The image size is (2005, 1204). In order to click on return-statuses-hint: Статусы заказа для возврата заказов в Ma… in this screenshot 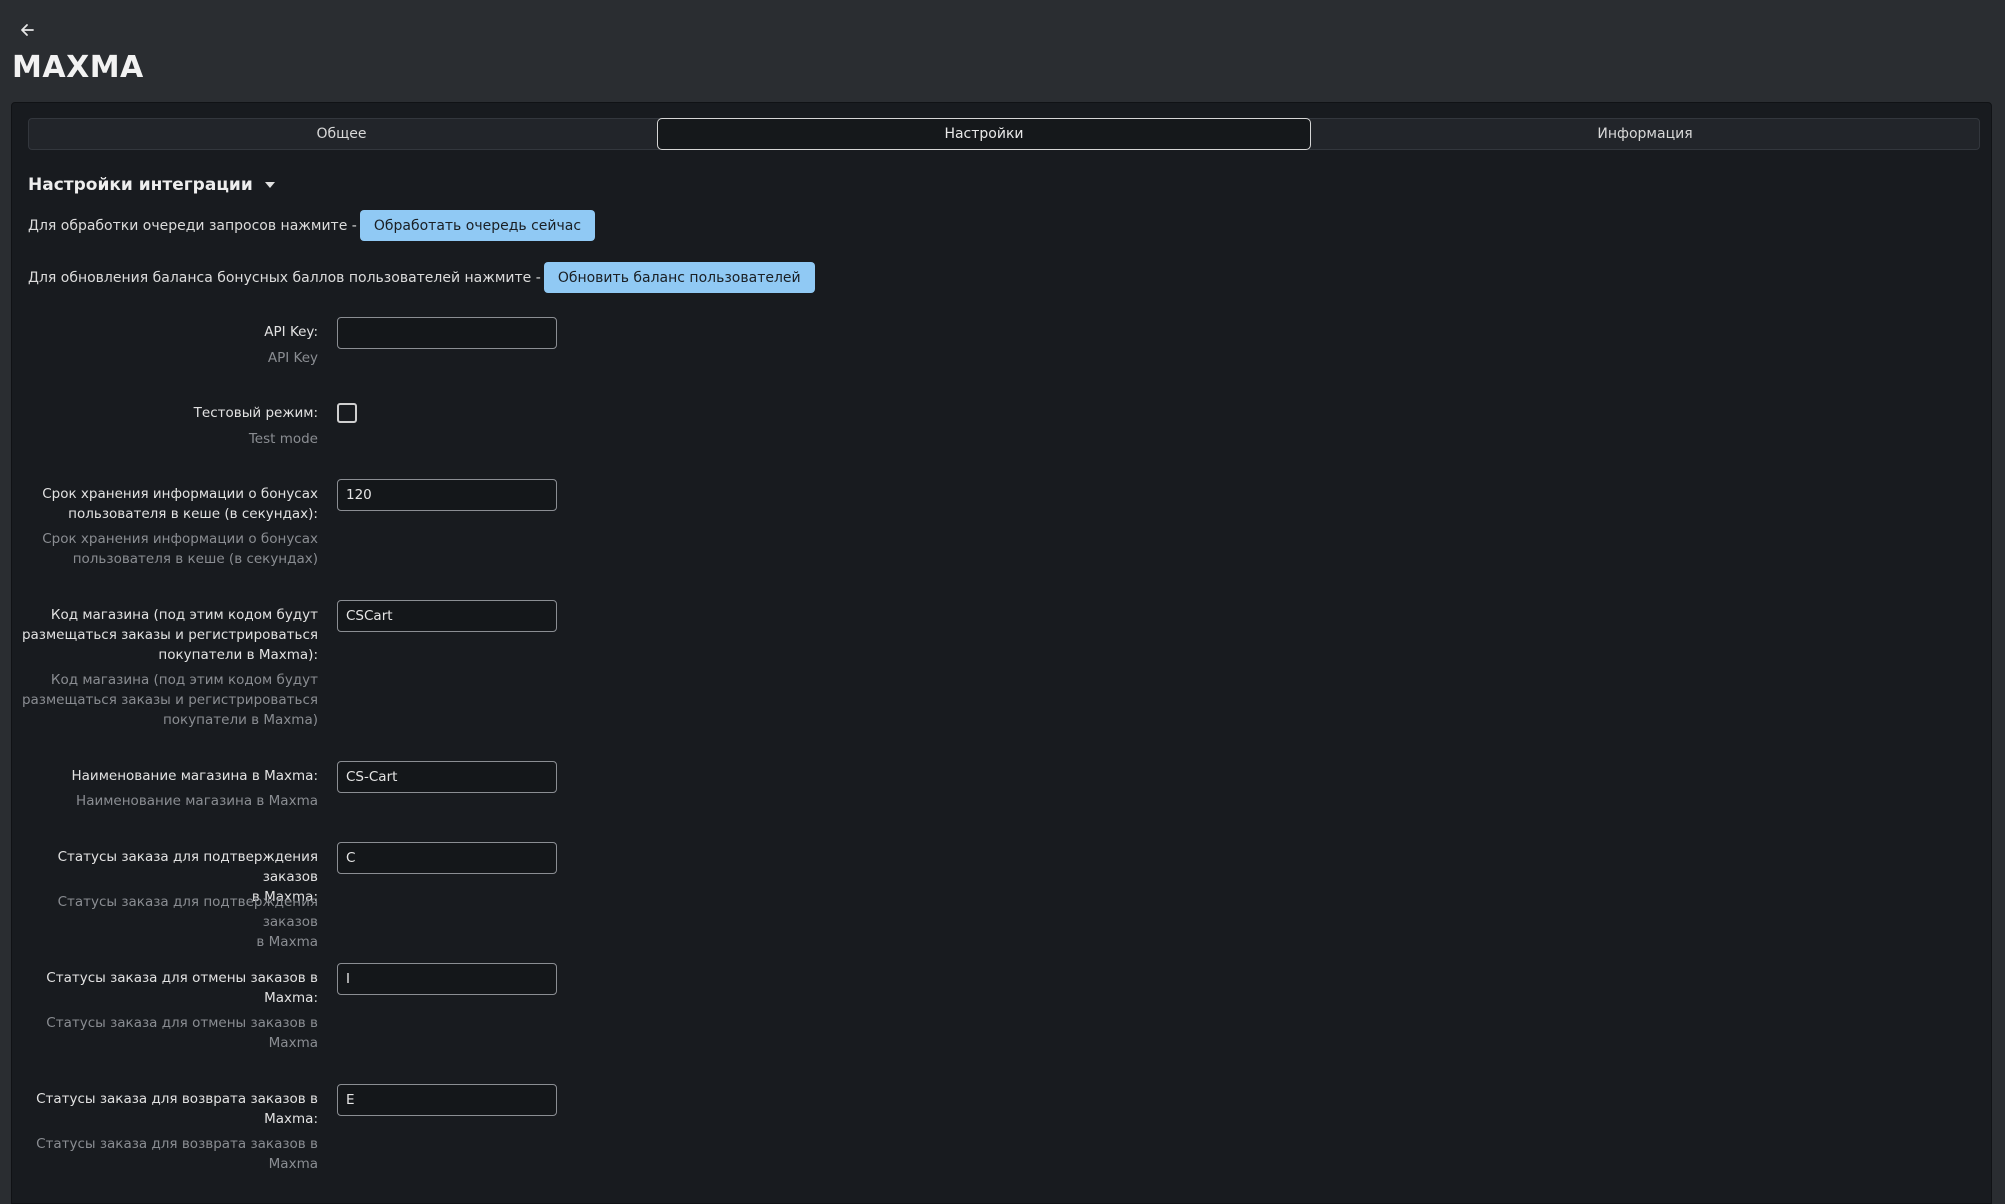, I will do `click(168, 1154)`.